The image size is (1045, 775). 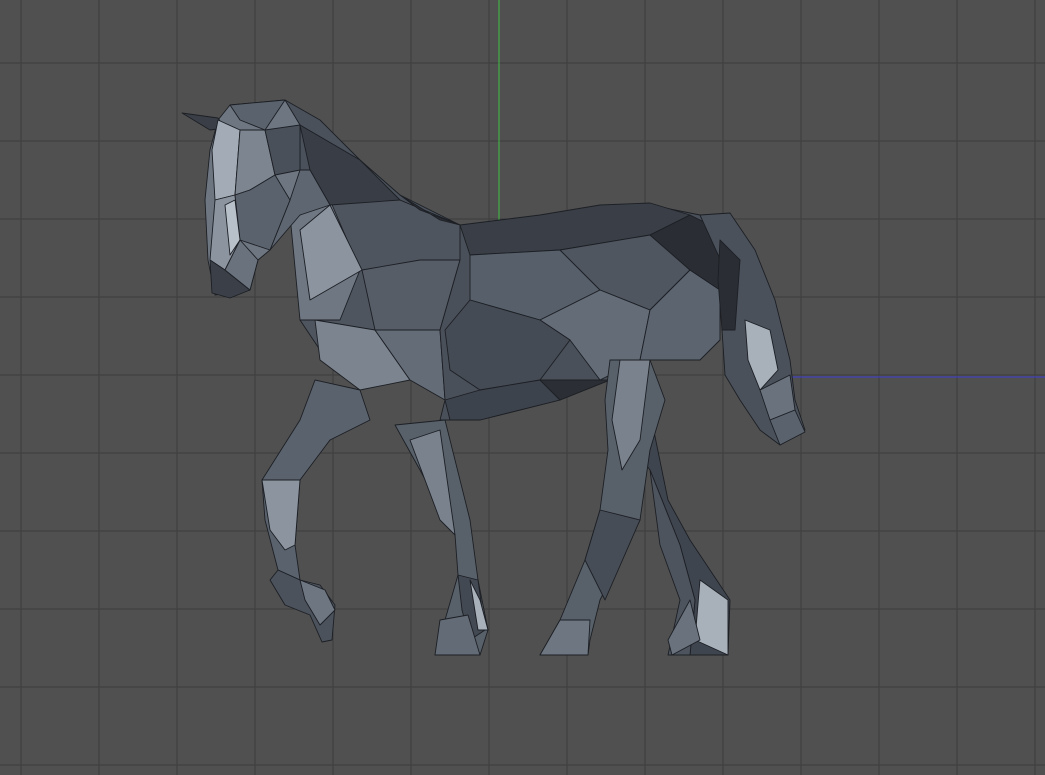 I want to click on horse-head, so click(x=241, y=199).